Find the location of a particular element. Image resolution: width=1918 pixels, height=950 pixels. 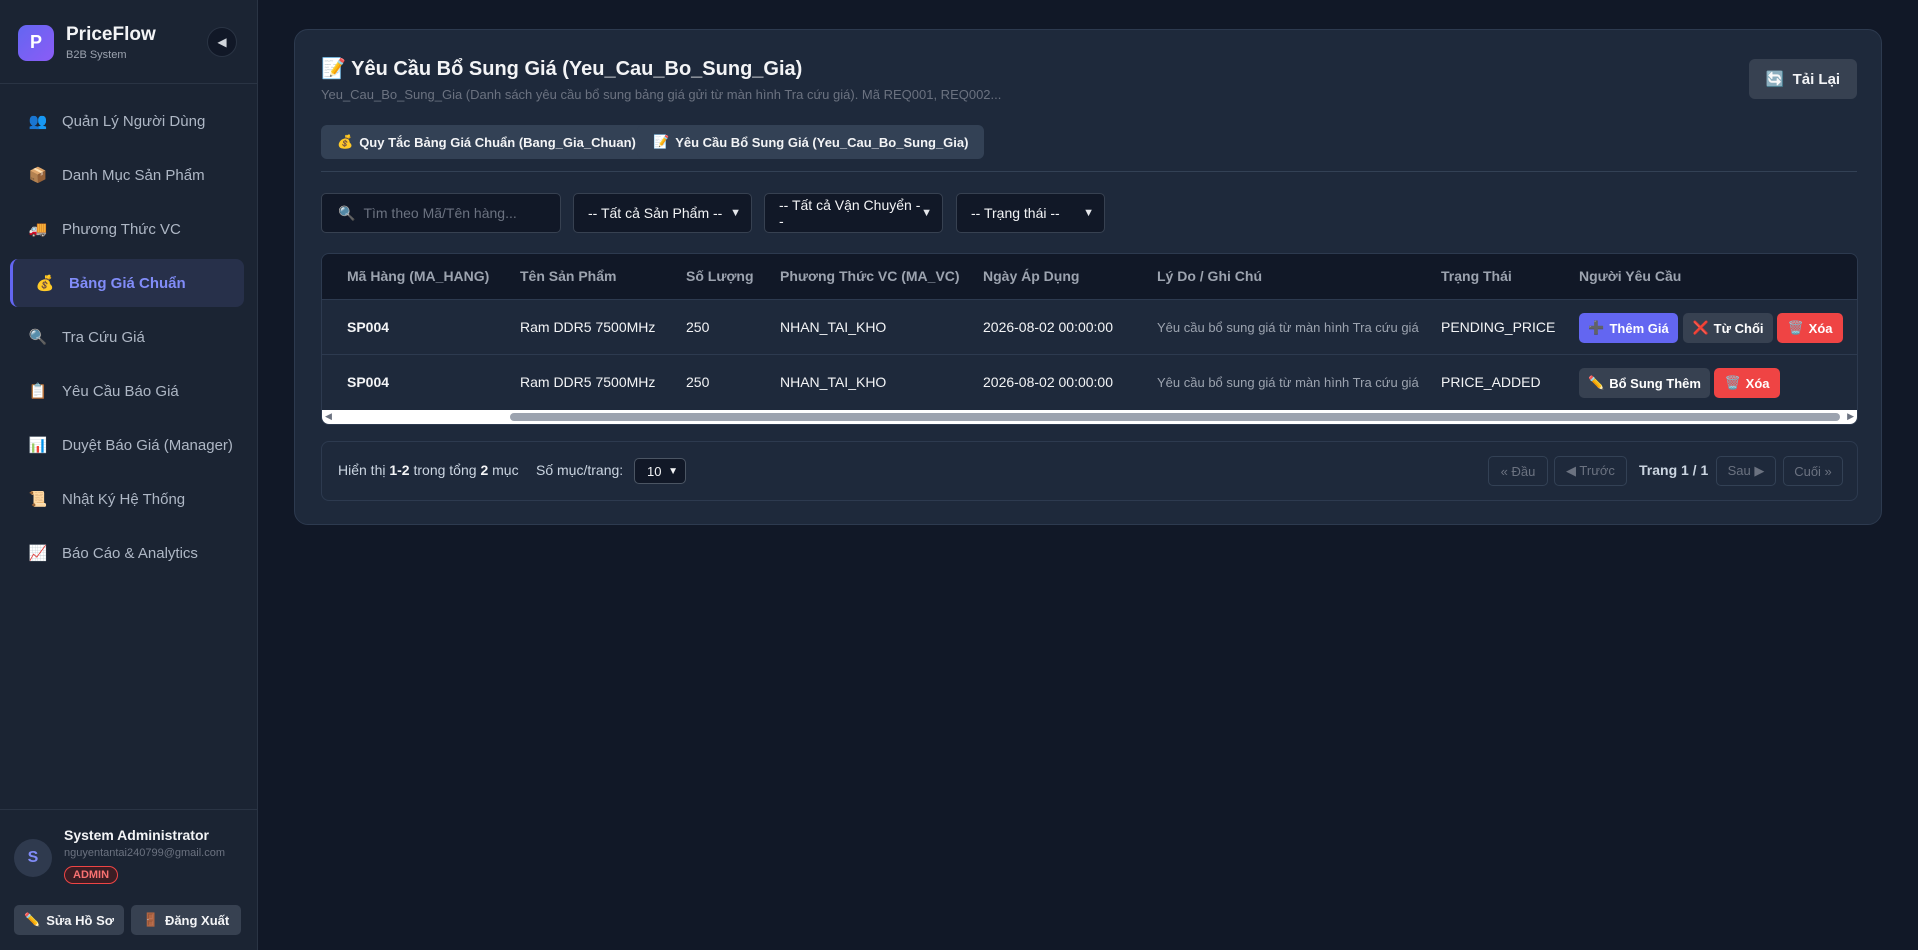

shipping-filter-select: -- Tất cả Vận Chuyển -- ▼ is located at coordinates (853, 213).